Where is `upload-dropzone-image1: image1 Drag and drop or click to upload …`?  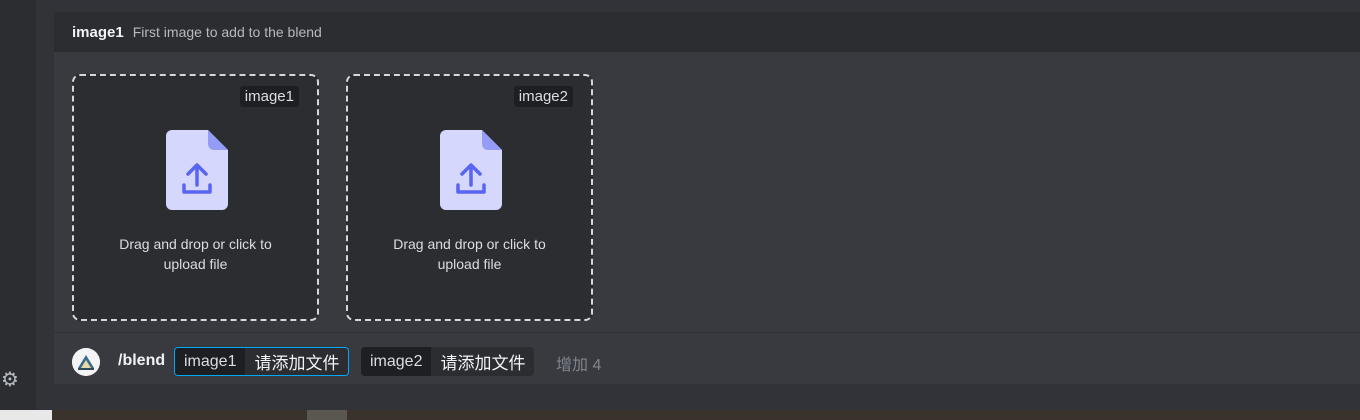
upload-dropzone-image1: image1 Drag and drop or click to upload … is located at coordinates (195, 197).